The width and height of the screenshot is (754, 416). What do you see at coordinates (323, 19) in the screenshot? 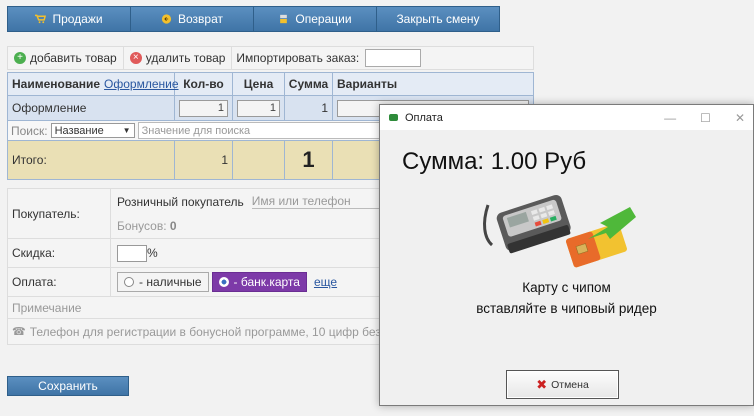
I see `tab-operations-label: Операции` at bounding box center [323, 19].